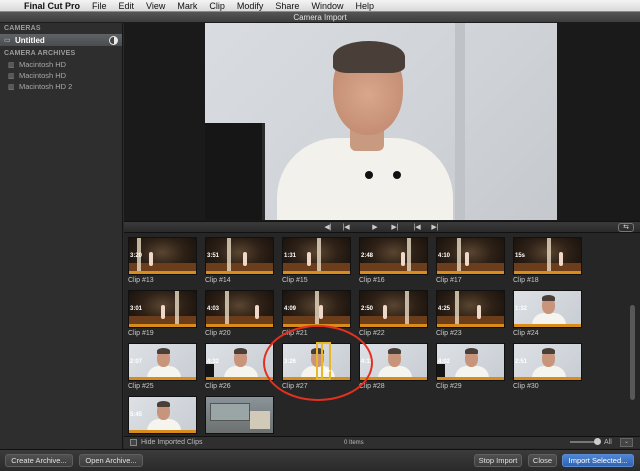  I want to click on clip-name: Clip #14, so click(218, 280).